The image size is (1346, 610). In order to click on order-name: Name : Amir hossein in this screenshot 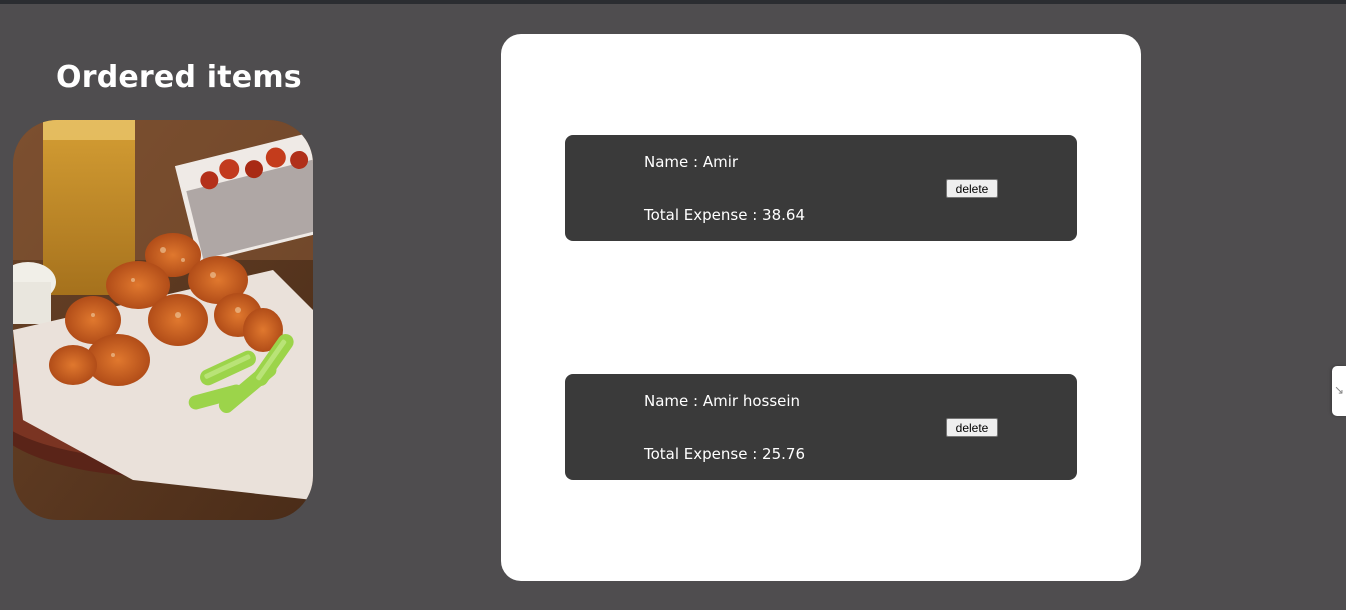, I will do `click(722, 401)`.